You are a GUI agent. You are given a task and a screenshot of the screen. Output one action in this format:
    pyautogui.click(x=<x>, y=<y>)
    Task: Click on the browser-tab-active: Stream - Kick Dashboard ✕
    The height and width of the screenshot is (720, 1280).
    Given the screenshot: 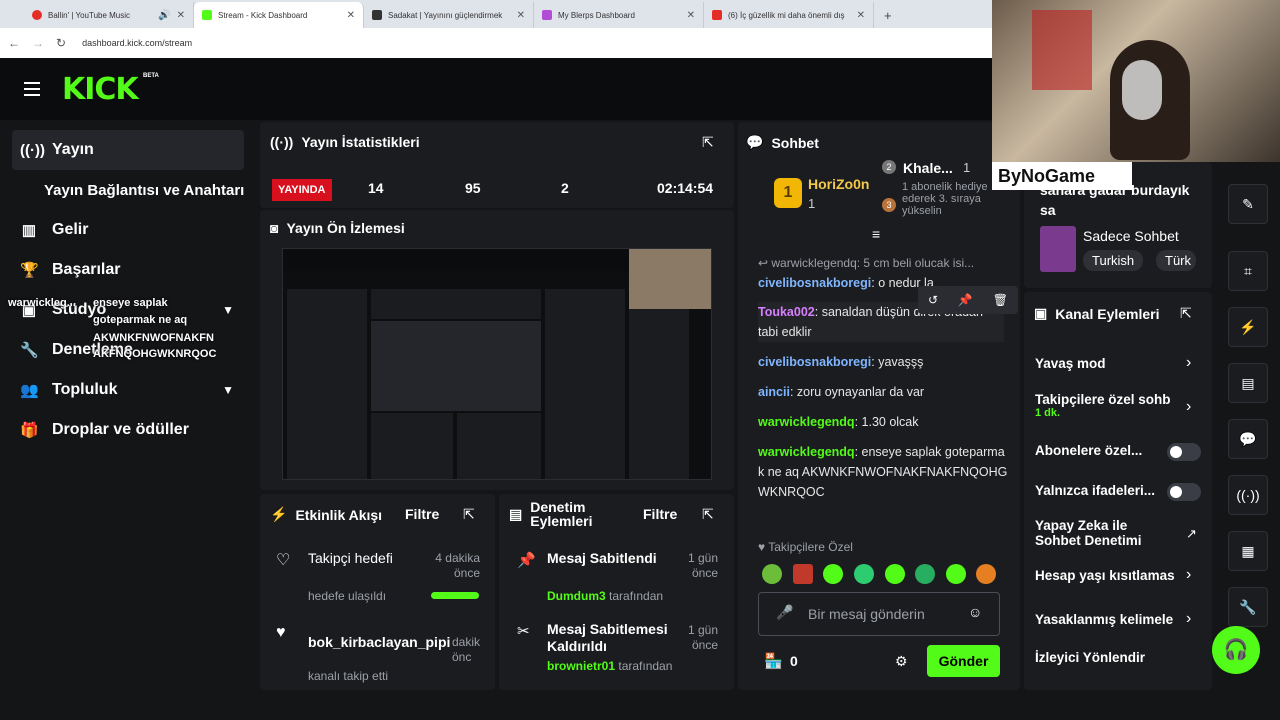 What is the action you would take?
    pyautogui.click(x=279, y=15)
    